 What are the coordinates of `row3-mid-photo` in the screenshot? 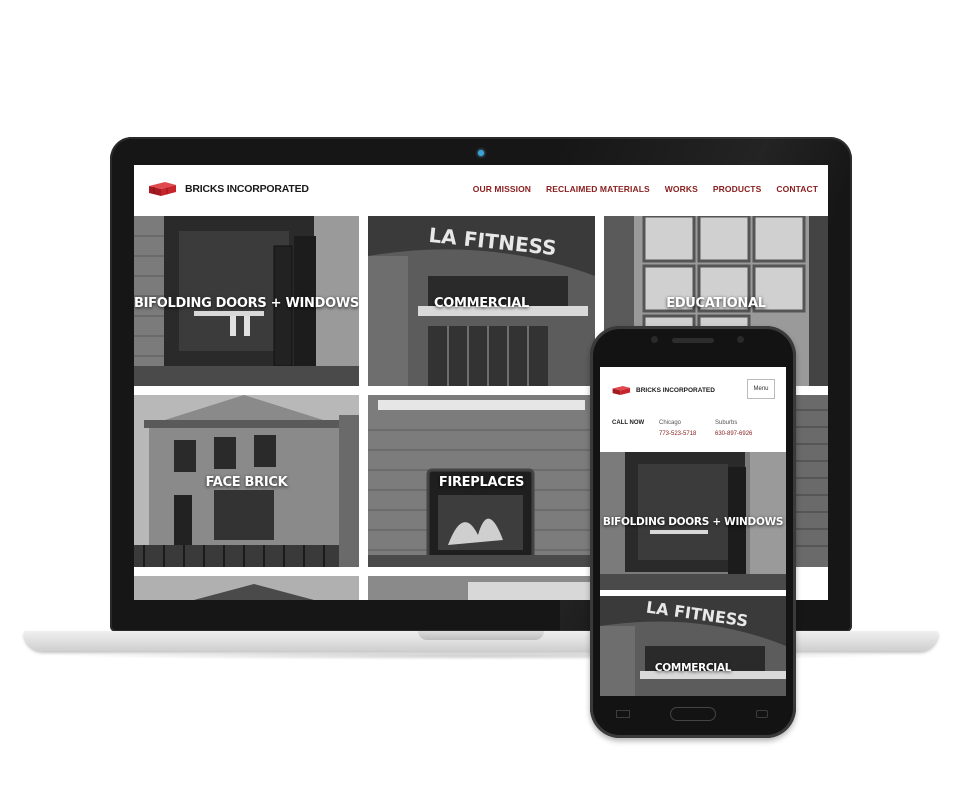 It's located at (481, 588).